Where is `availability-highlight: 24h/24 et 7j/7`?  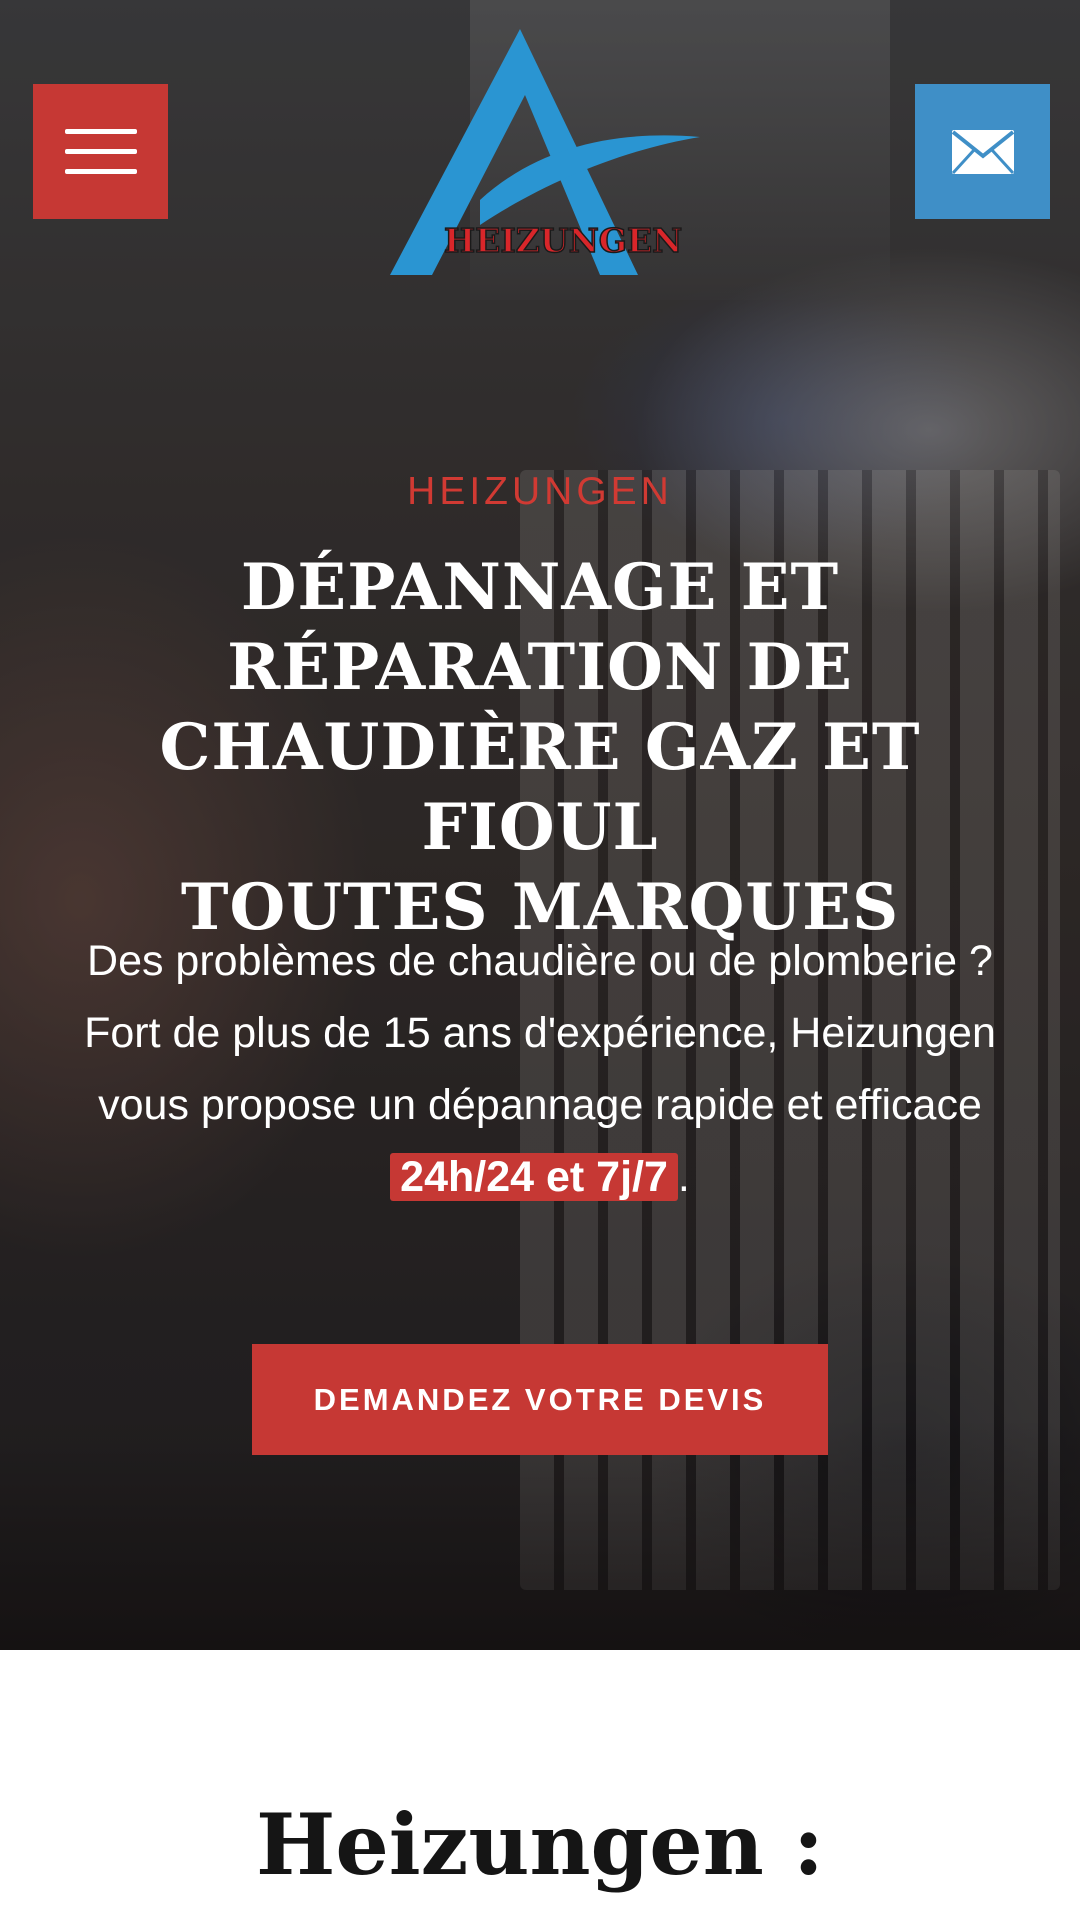
availability-highlight: 24h/24 et 7j/7 is located at coordinates (534, 1177).